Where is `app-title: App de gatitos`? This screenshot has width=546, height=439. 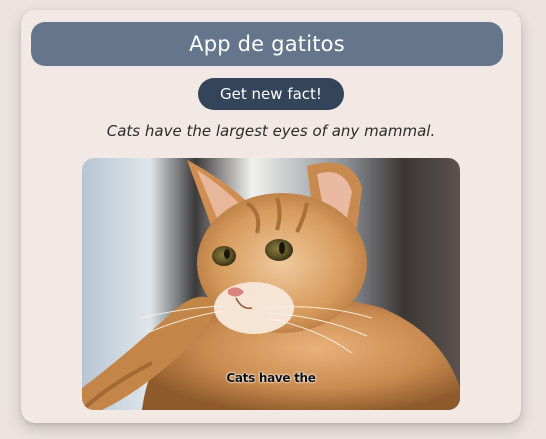
app-title: App de gatitos is located at coordinates (267, 44).